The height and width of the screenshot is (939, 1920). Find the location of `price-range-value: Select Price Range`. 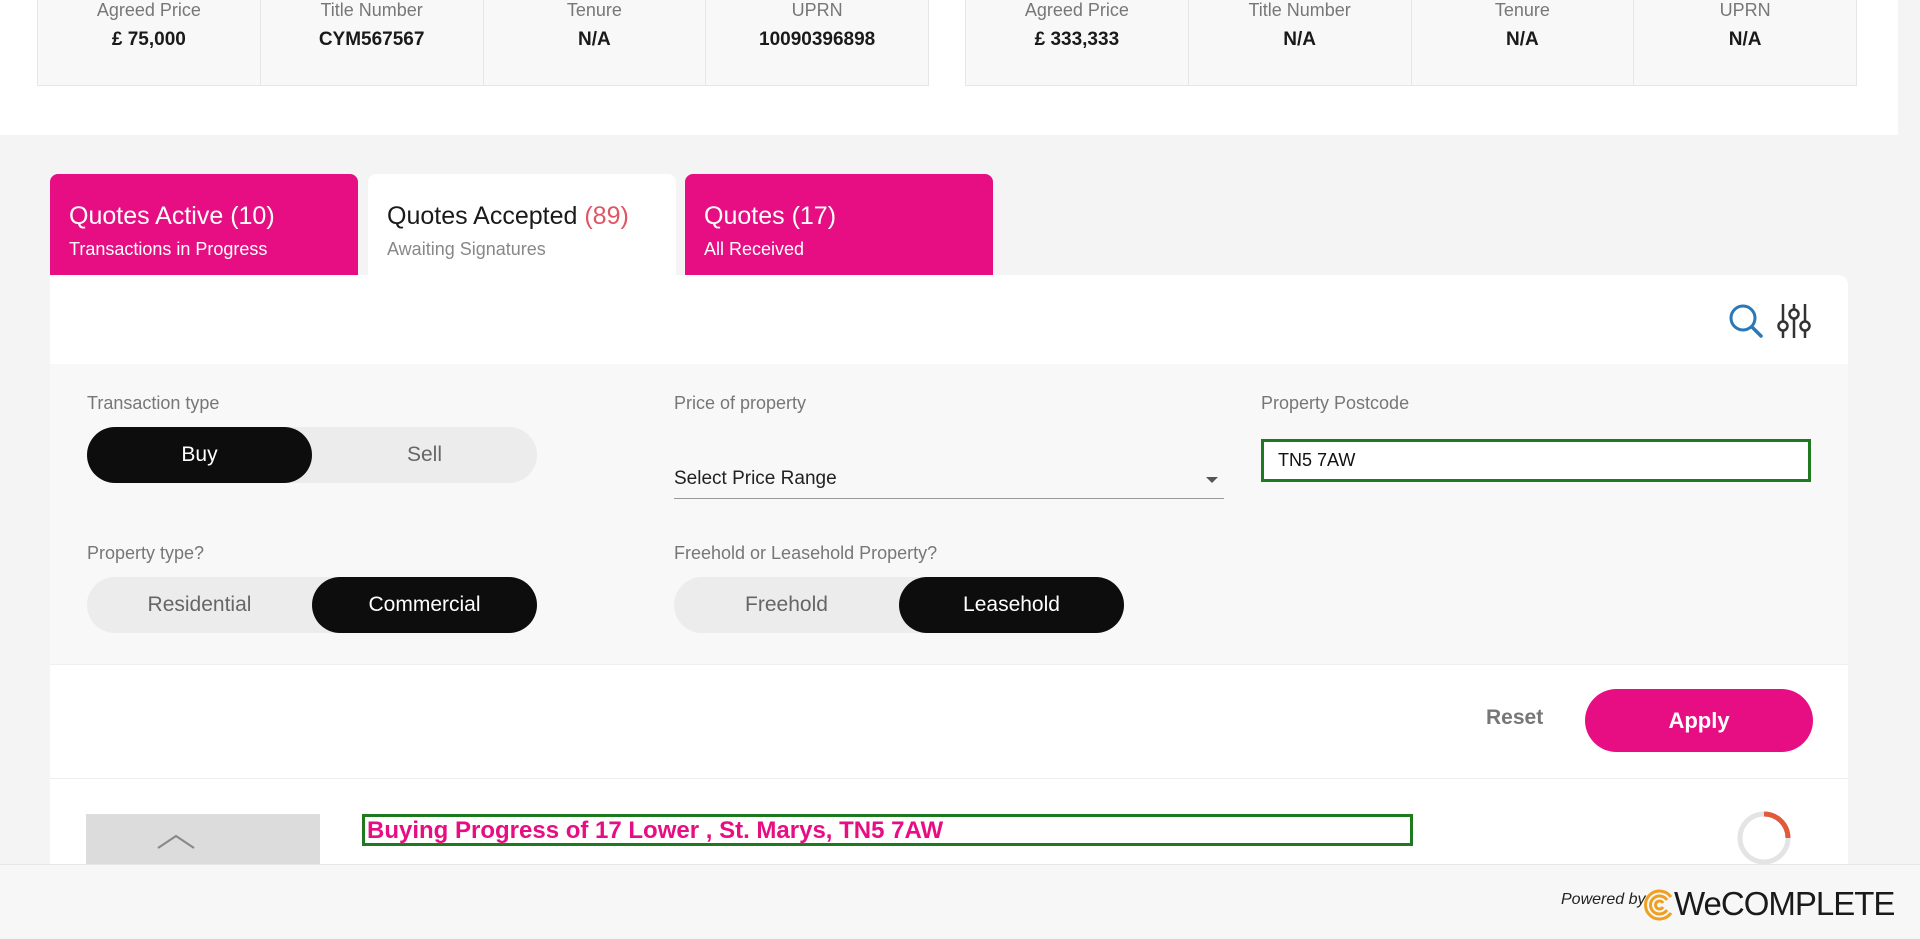

price-range-value: Select Price Range is located at coordinates (755, 478).